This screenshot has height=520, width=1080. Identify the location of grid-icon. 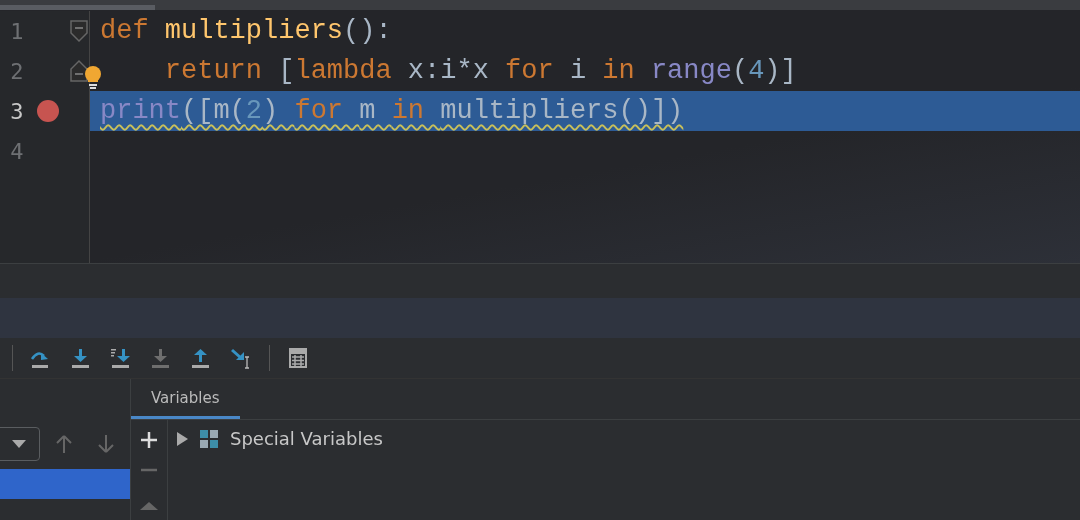
(209, 438).